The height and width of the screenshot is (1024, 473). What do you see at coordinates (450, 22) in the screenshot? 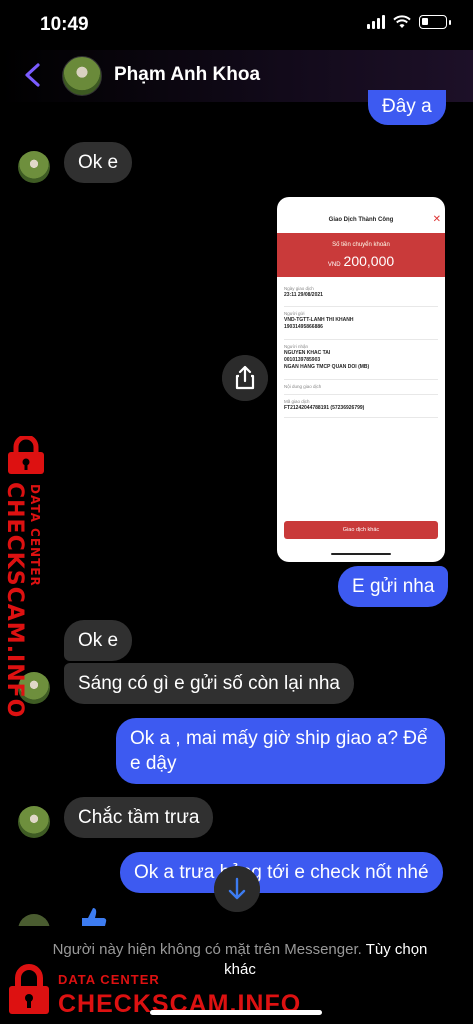
I see `battery-tip` at bounding box center [450, 22].